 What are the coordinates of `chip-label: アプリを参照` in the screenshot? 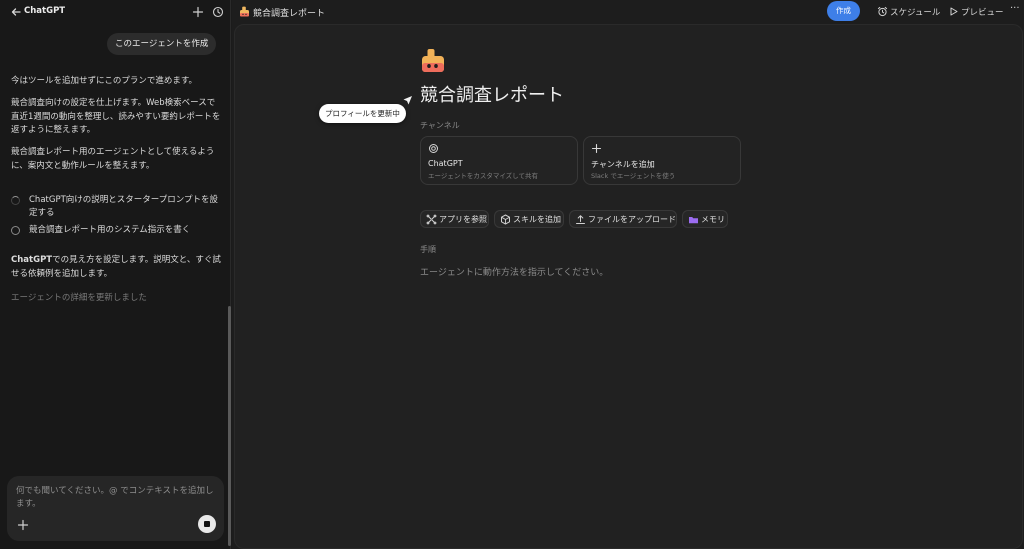 It's located at (463, 219).